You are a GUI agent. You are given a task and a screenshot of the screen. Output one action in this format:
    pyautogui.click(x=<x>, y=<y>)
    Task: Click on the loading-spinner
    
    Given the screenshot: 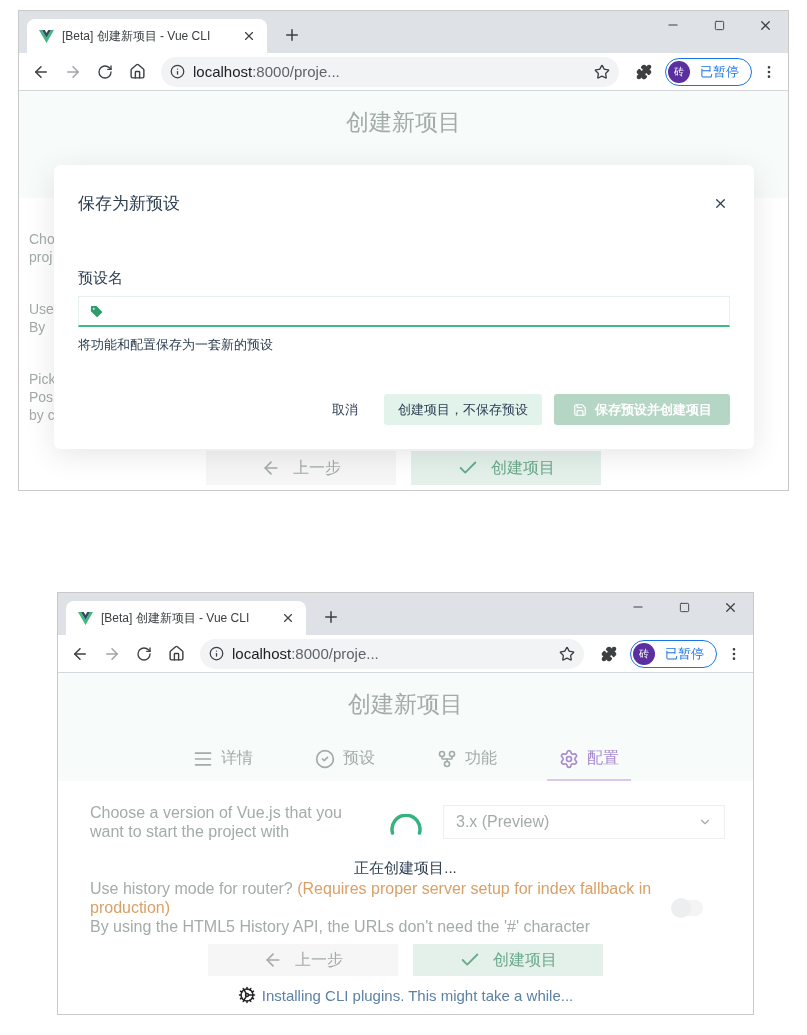 What is the action you would take?
    pyautogui.click(x=405, y=824)
    